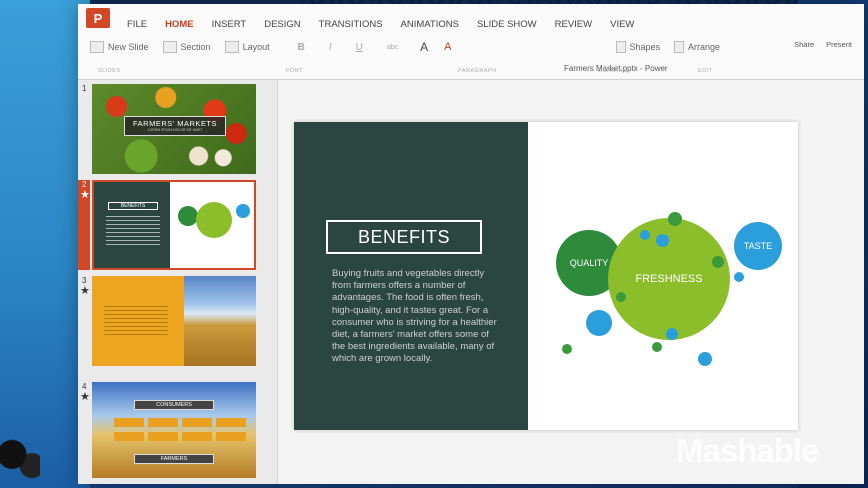 This screenshot has height=488, width=868. Describe the element at coordinates (622, 24) in the screenshot. I see `tab-view: VIEW` at that location.